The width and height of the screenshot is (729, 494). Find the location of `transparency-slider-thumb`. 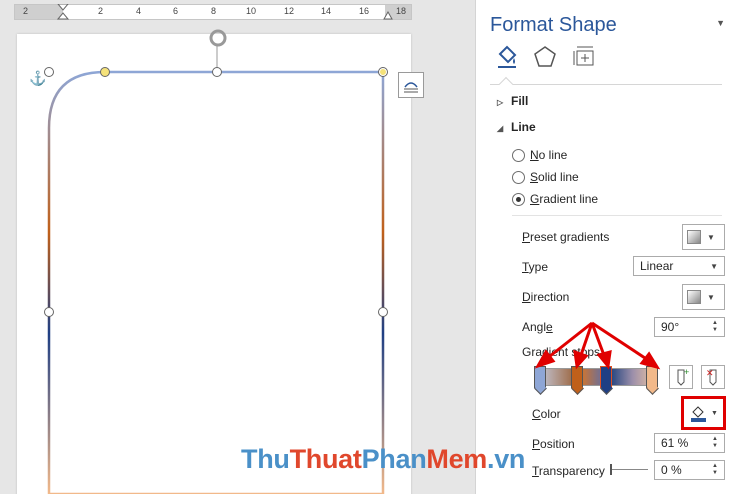

transparency-slider-thumb is located at coordinates (611, 469).